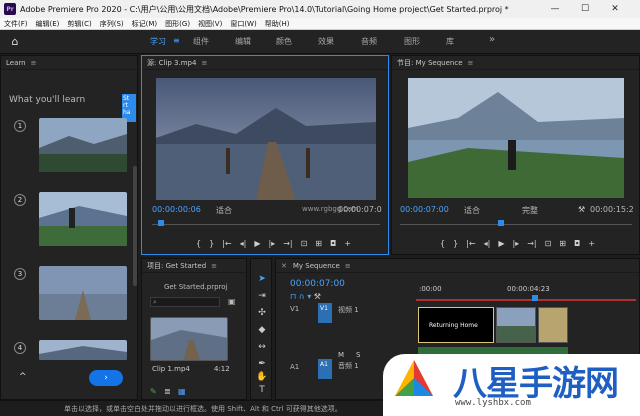  Describe the element at coordinates (516, 221) in the screenshot. I see `program-time-ruler` at that location.